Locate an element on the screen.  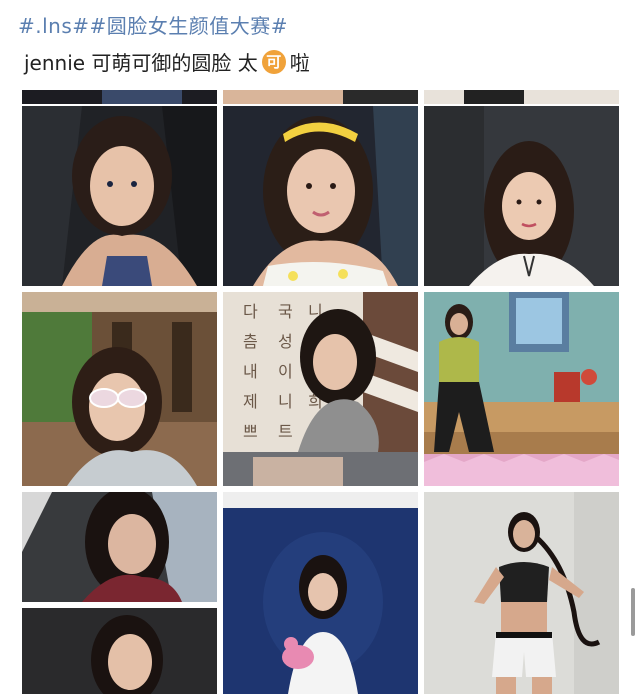
svg-text: 성 is located at coordinates (285, 341).